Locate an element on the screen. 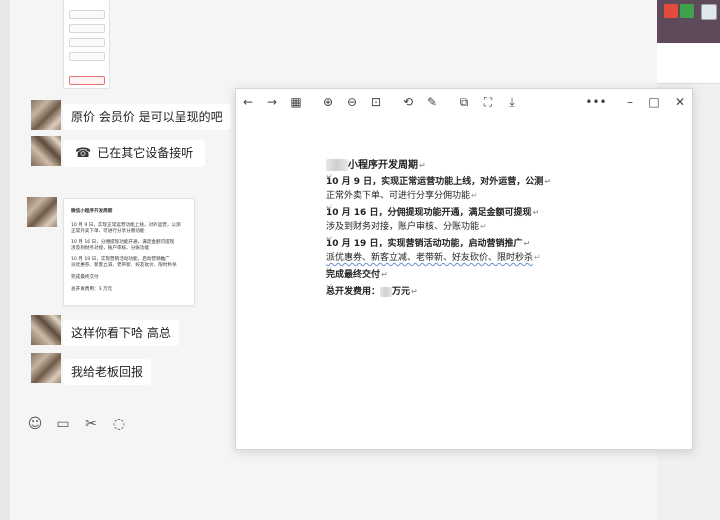  edit-icon: ✎ is located at coordinates (432, 102).